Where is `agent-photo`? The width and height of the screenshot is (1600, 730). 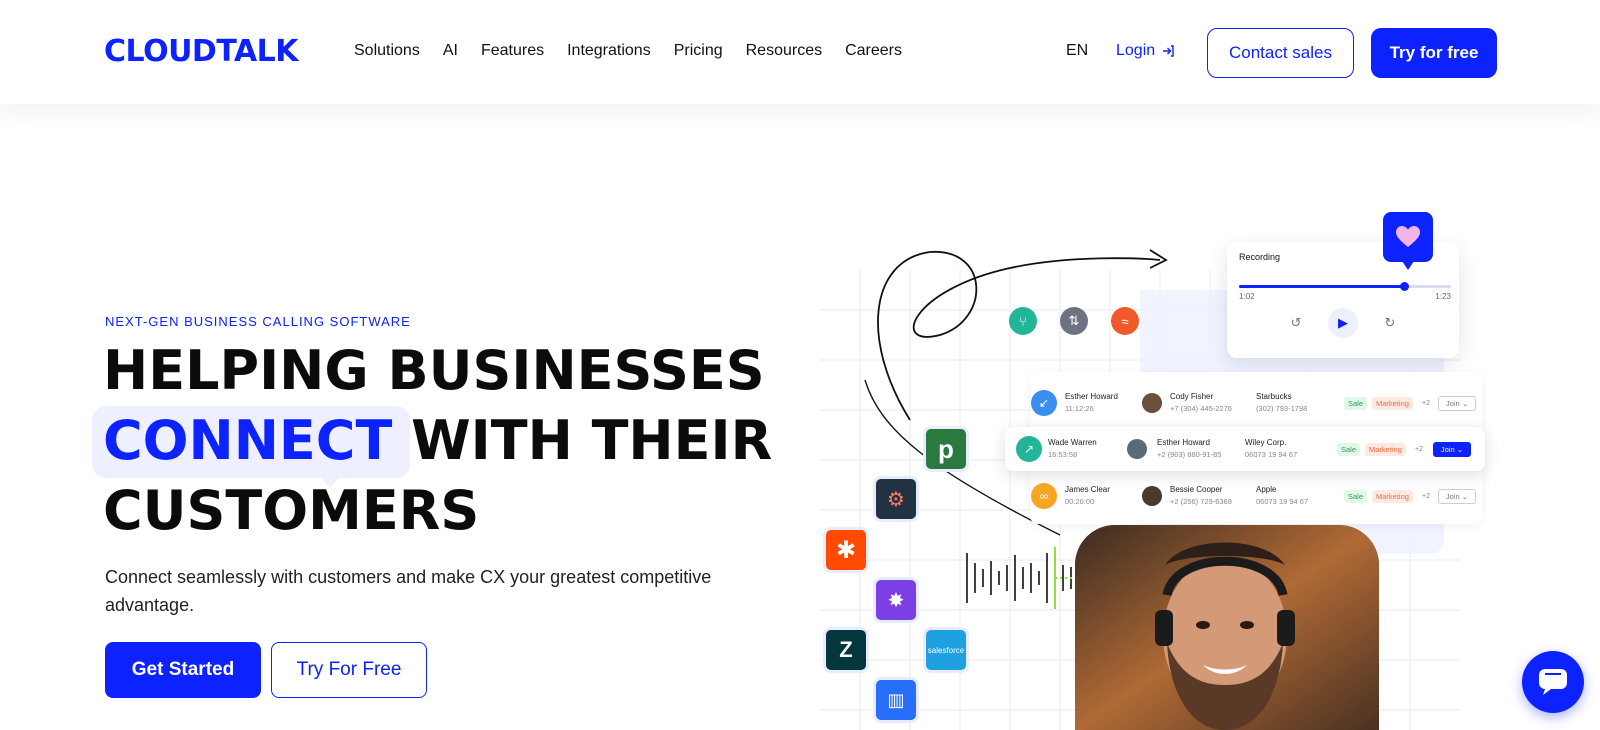
agent-photo is located at coordinates (1227, 627).